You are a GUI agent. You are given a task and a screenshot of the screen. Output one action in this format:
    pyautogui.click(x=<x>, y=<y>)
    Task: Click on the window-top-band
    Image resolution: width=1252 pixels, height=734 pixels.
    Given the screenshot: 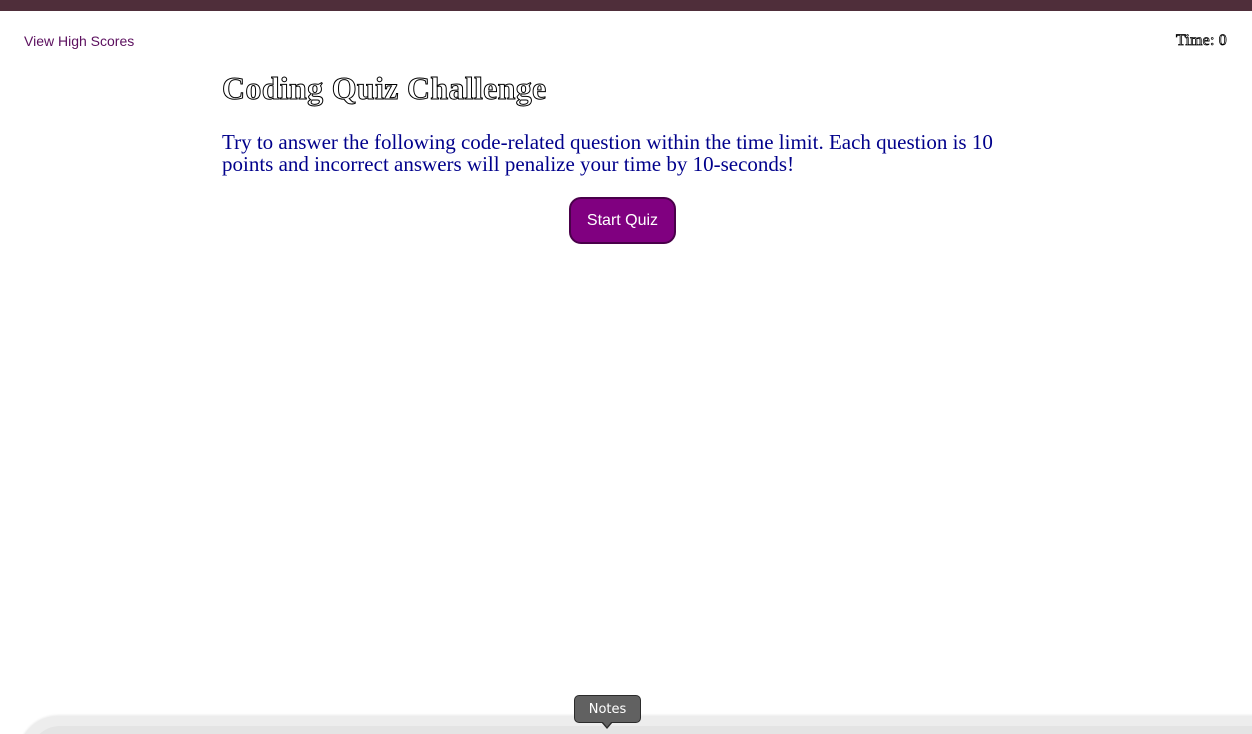 What is the action you would take?
    pyautogui.click(x=626, y=5)
    